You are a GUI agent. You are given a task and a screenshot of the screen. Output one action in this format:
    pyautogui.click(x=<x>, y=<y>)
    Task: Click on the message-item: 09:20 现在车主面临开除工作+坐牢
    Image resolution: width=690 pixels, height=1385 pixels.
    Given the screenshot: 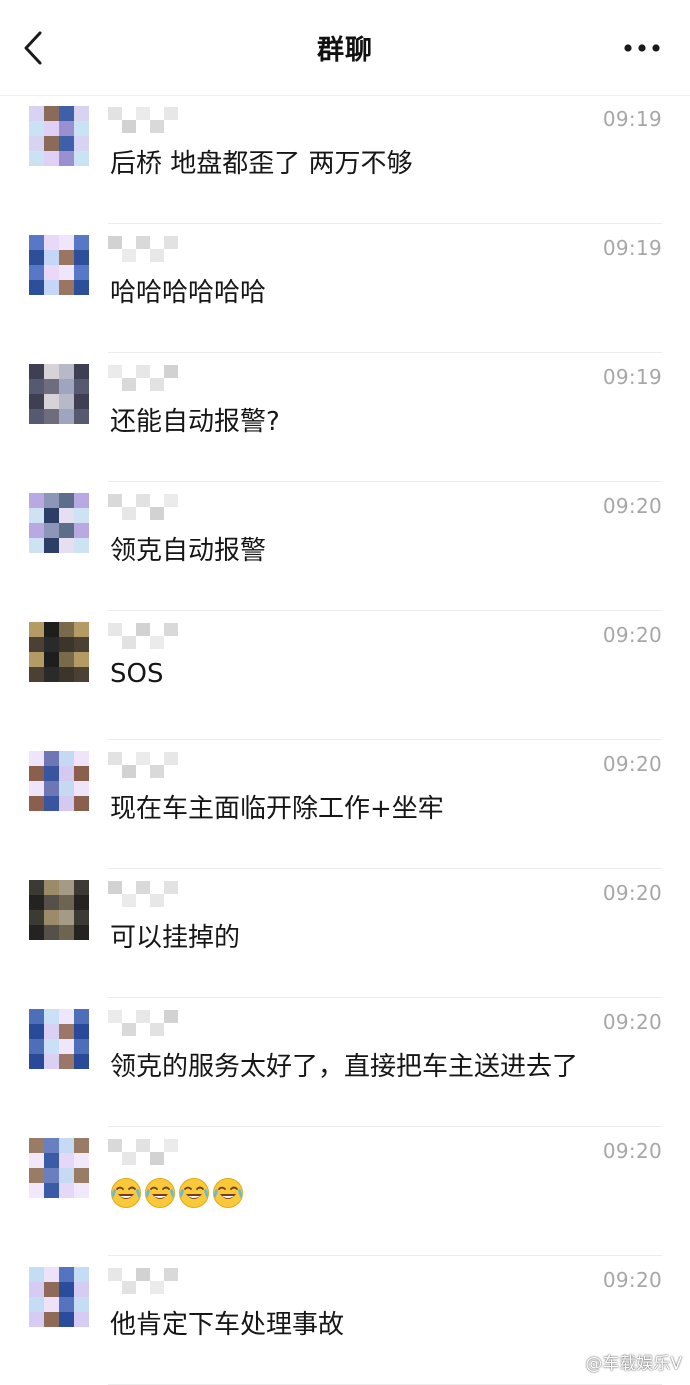 What is the action you would take?
    pyautogui.click(x=345, y=804)
    